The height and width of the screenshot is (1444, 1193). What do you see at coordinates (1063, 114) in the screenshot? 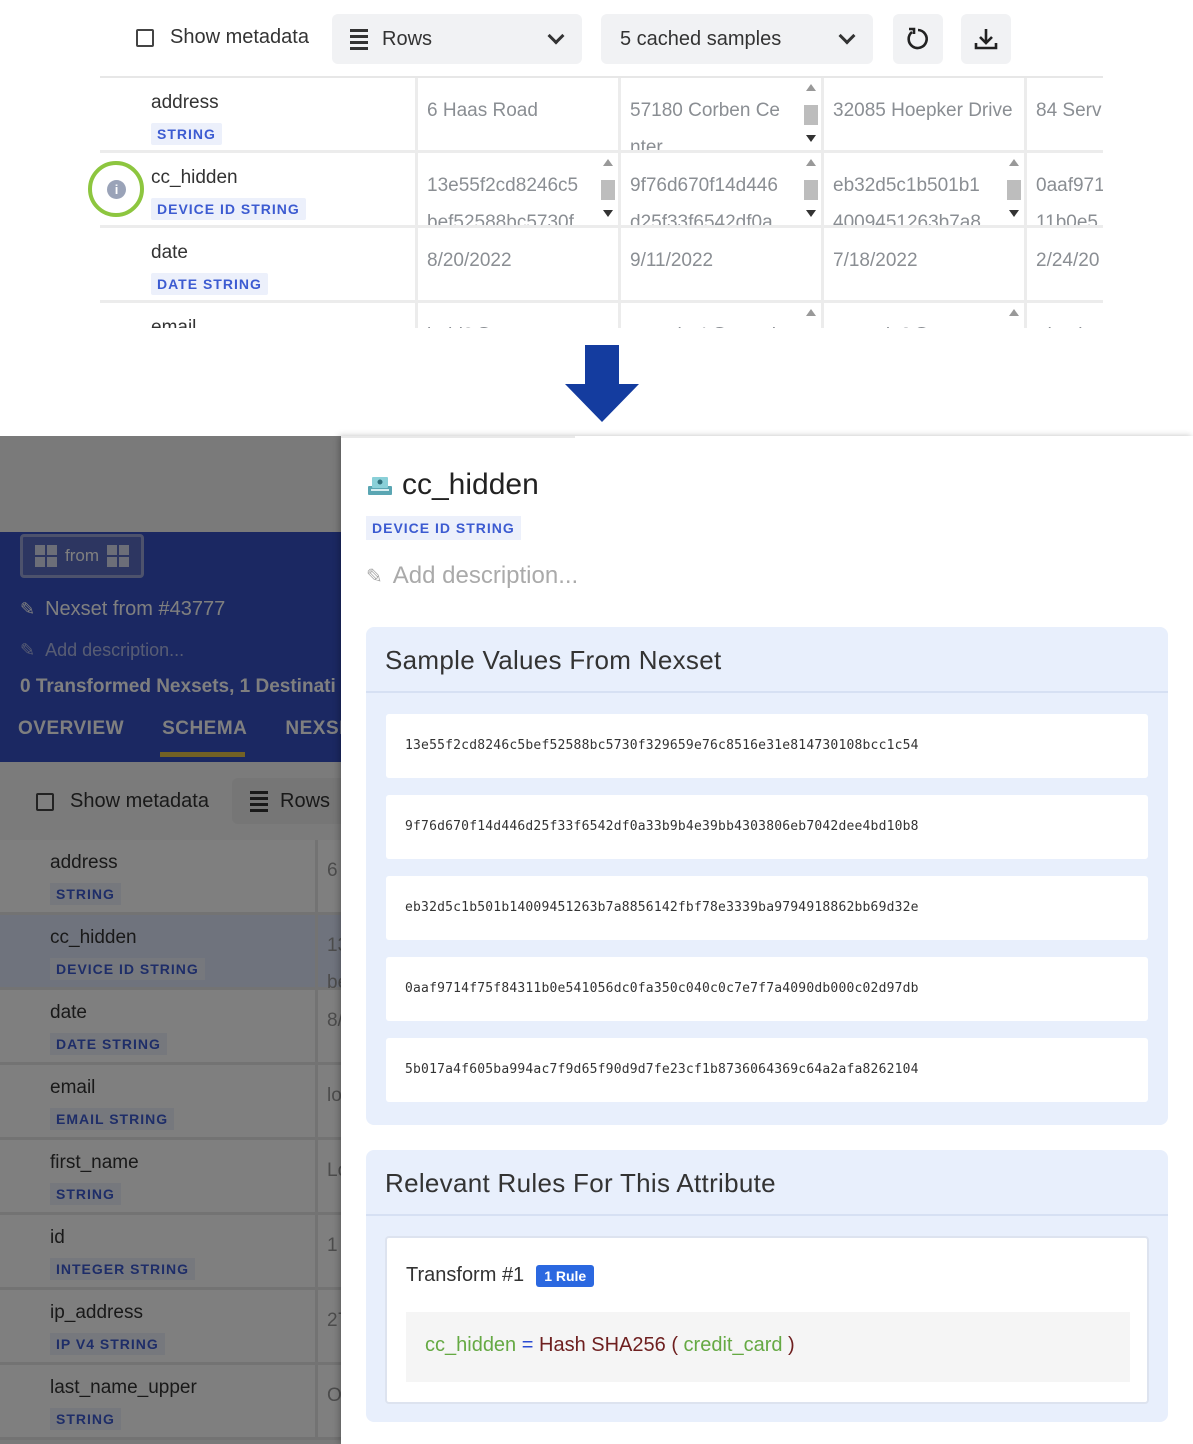
I see `table-cell: 84 Serv` at bounding box center [1063, 114].